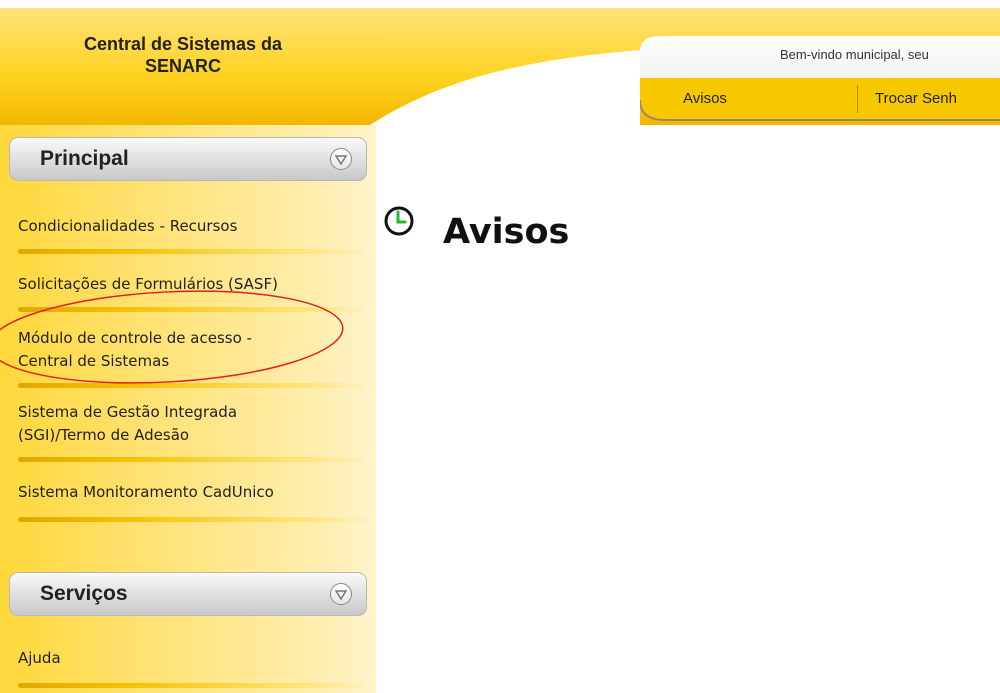 Image resolution: width=1000 pixels, height=693 pixels. I want to click on page-title: Avisos, so click(506, 232).